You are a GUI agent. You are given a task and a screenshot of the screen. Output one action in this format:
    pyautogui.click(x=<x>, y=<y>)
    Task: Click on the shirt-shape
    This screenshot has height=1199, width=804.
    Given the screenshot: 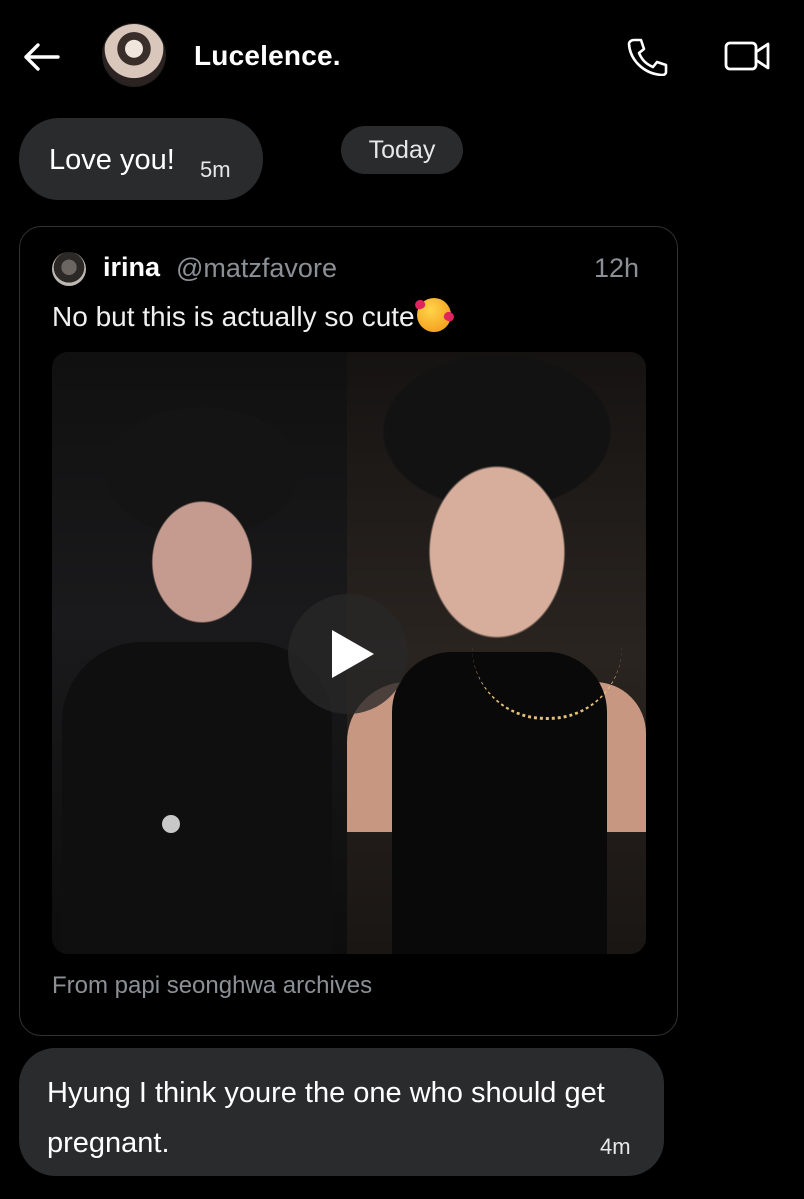 What is the action you would take?
    pyautogui.click(x=197, y=798)
    